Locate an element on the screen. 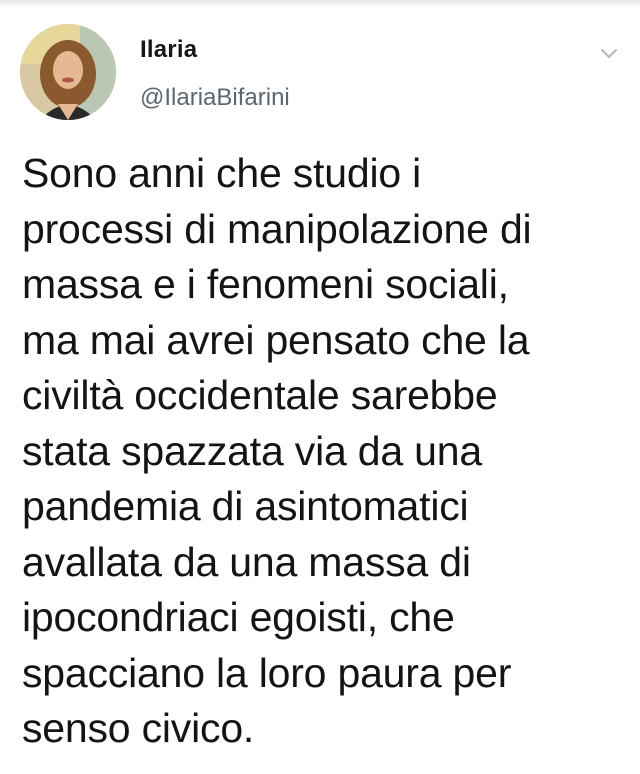 Image resolution: width=640 pixels, height=774 pixels. chevron-down-icon is located at coordinates (609, 53).